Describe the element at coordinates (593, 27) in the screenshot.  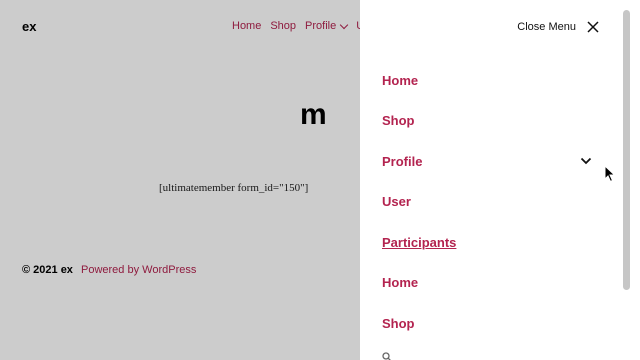
I see `close-icon` at that location.